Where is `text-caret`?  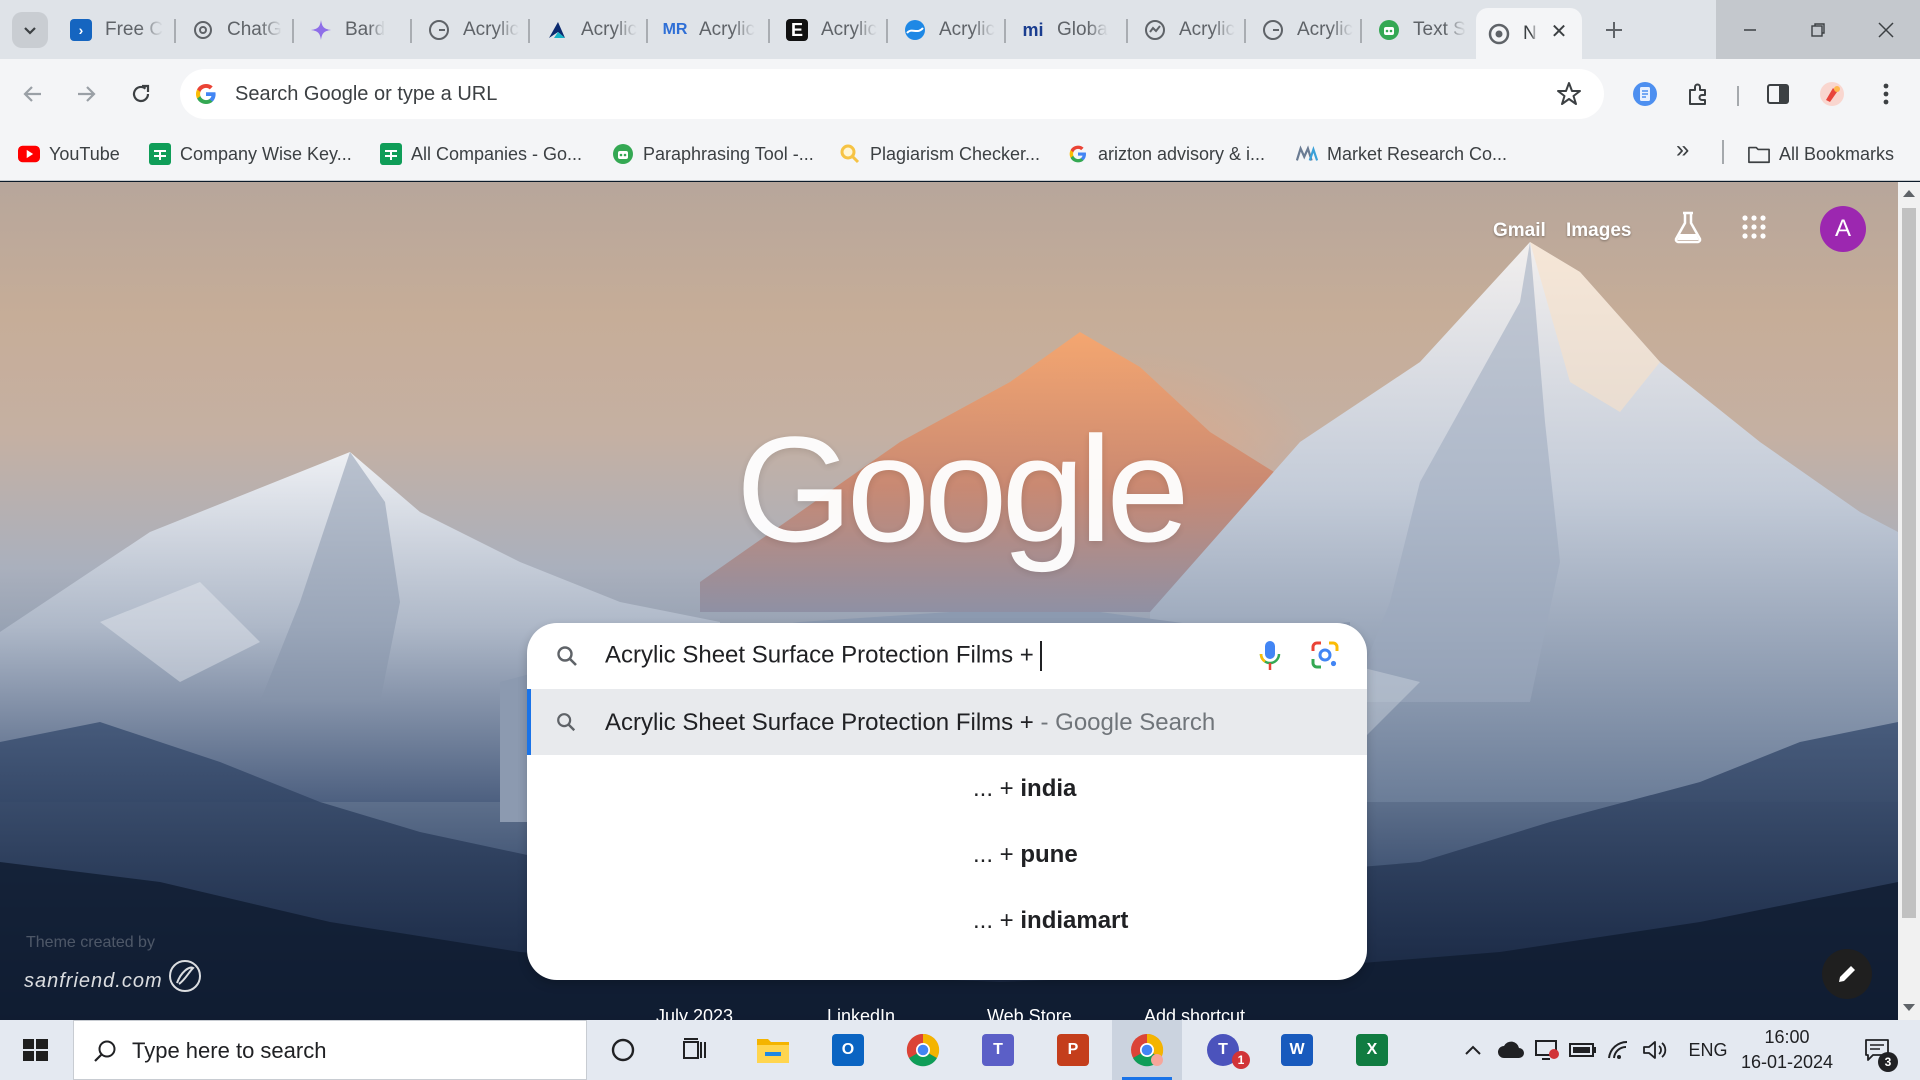
text-caret is located at coordinates (1040, 656).